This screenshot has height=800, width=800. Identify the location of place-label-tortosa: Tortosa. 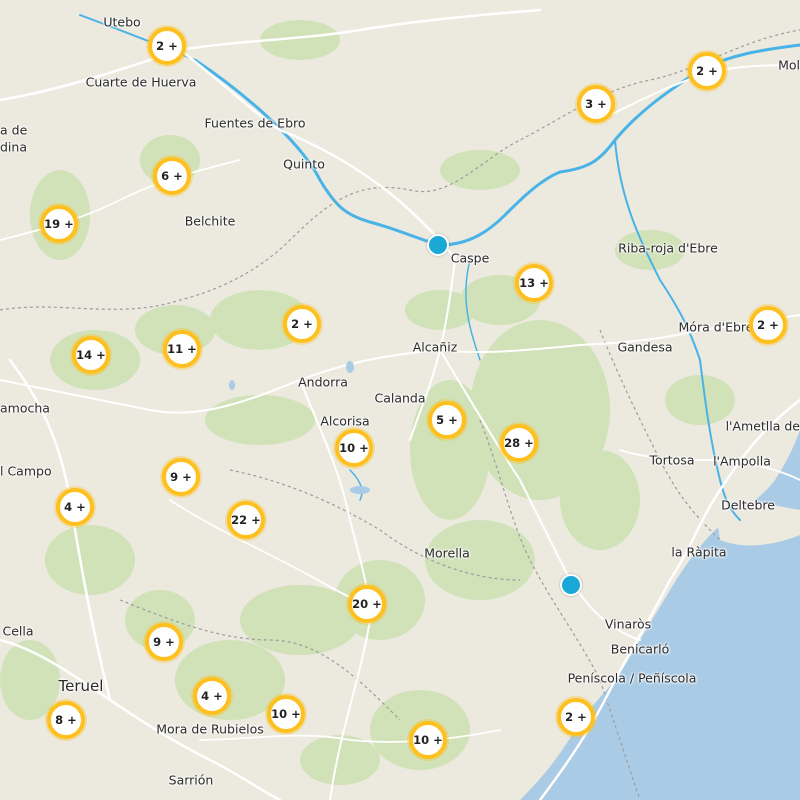
(672, 460).